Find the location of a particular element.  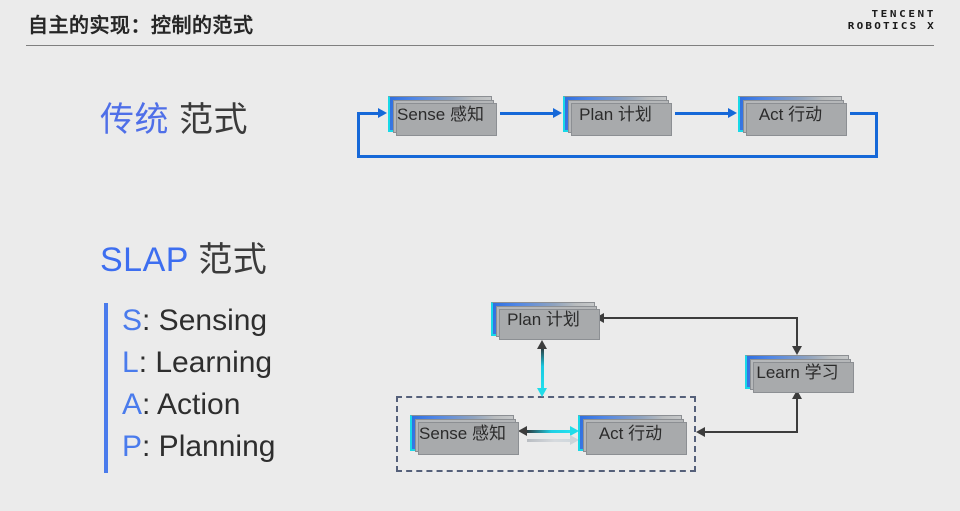

feedback-seg-left-up is located at coordinates (358, 135).